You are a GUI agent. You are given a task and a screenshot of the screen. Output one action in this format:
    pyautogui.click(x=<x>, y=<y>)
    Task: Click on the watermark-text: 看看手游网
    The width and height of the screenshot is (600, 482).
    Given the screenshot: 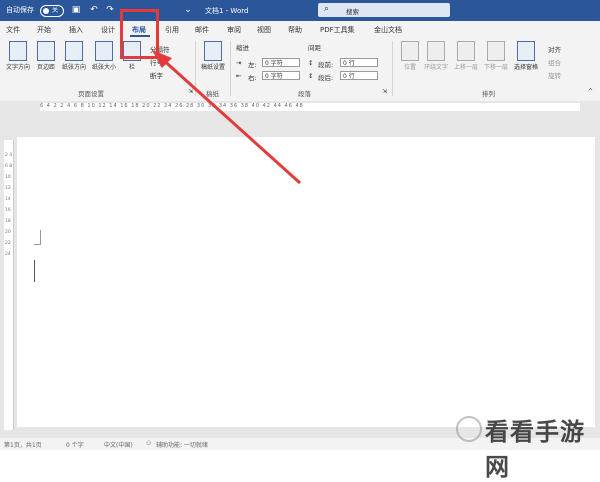 What is the action you would take?
    pyautogui.click(x=535, y=449)
    